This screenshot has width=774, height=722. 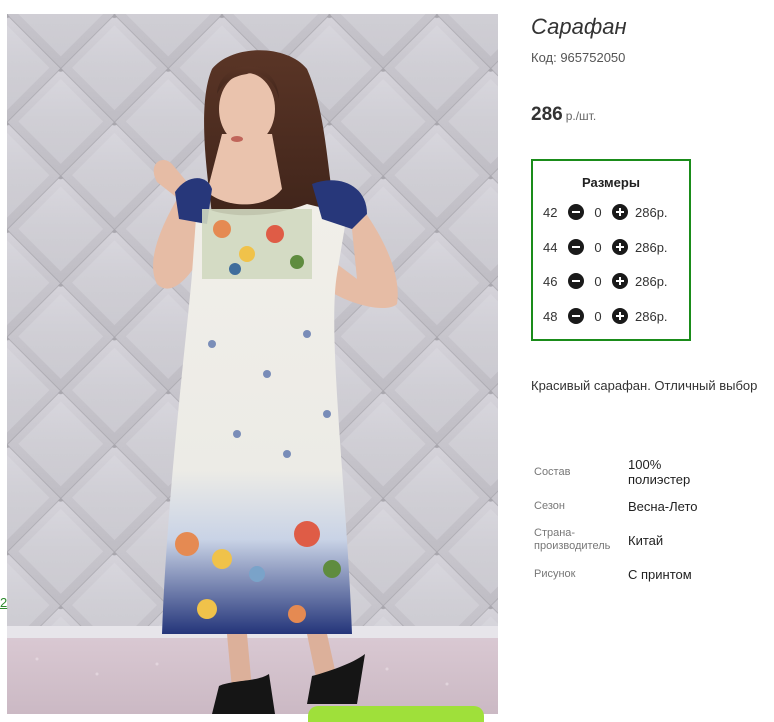 What do you see at coordinates (660, 574) in the screenshot?
I see `attribute-value: С принтом` at bounding box center [660, 574].